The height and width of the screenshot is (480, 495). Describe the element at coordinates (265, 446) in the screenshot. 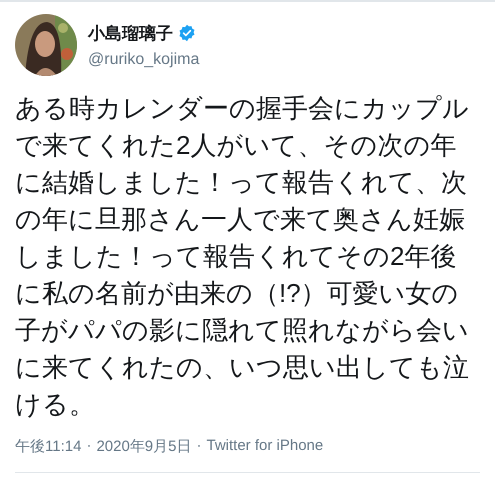

I see `tweet-source: Twitter for iPhone` at that location.